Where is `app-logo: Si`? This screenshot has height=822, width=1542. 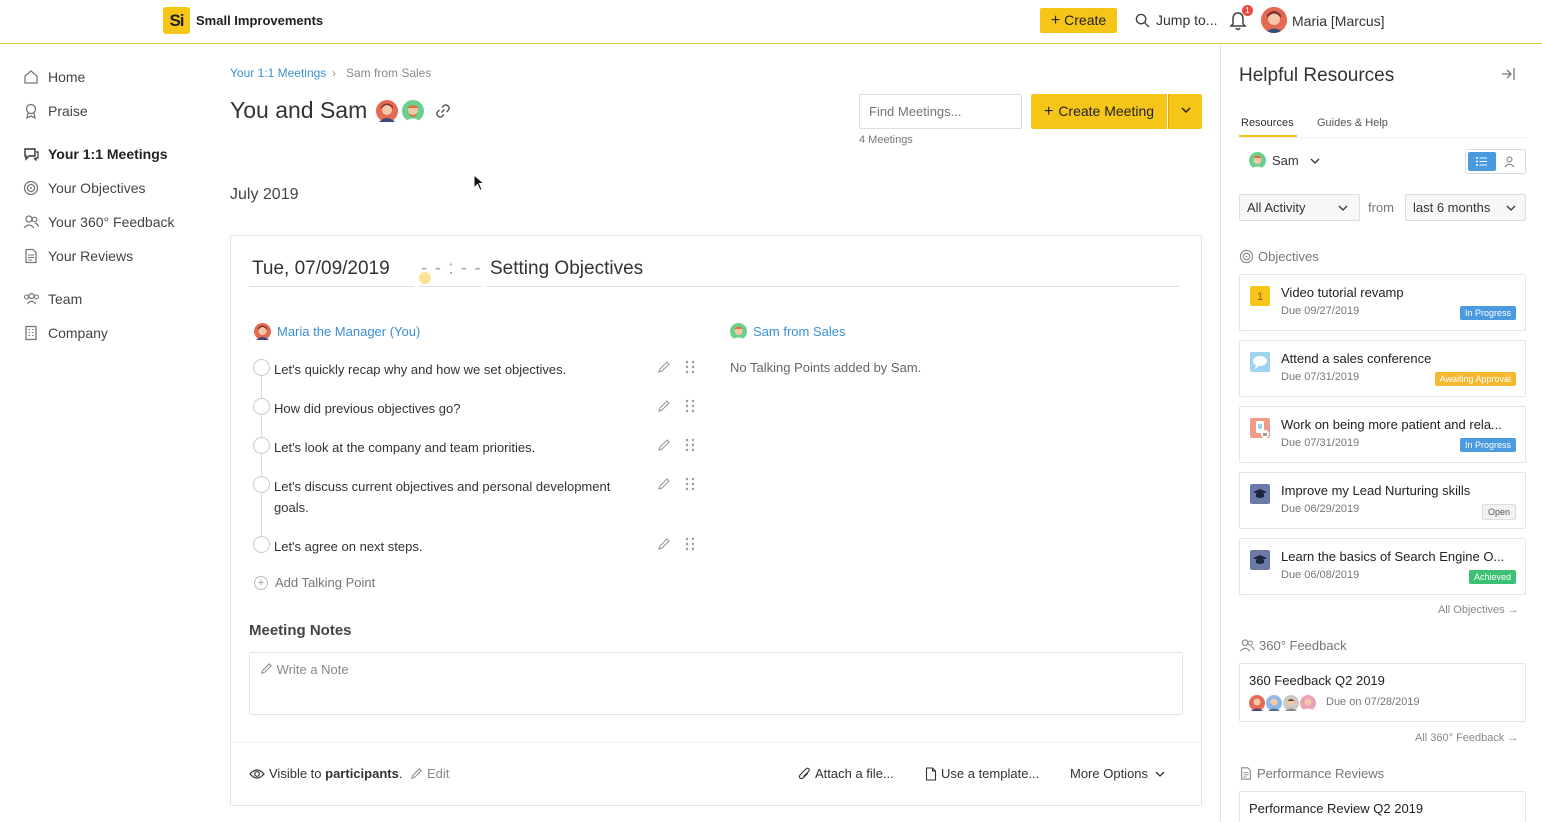
app-logo: Si is located at coordinates (176, 20).